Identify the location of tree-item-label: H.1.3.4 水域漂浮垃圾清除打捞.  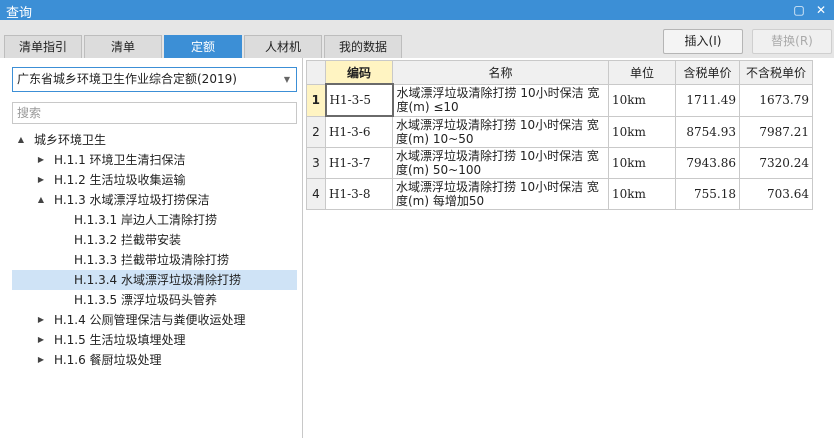
(157, 280).